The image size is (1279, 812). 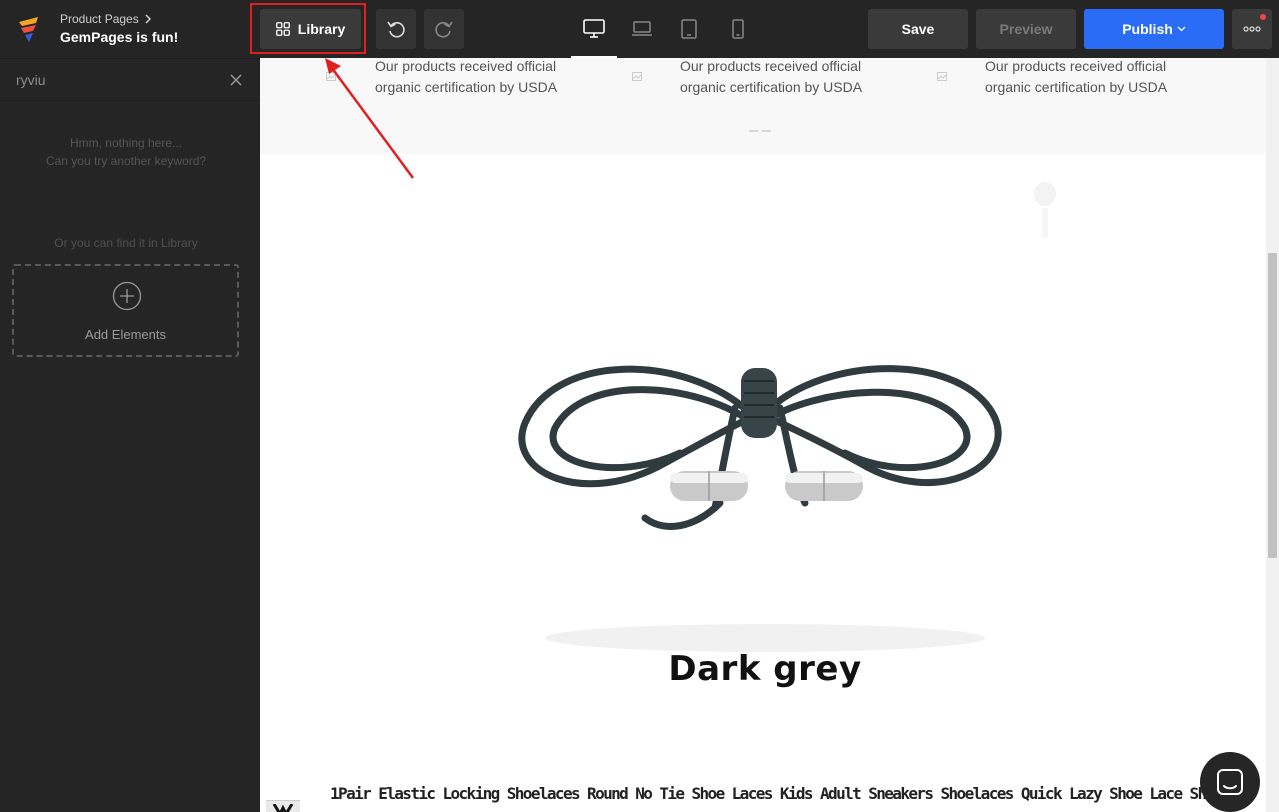 What do you see at coordinates (594, 28) in the screenshot?
I see `desktop-icon` at bounding box center [594, 28].